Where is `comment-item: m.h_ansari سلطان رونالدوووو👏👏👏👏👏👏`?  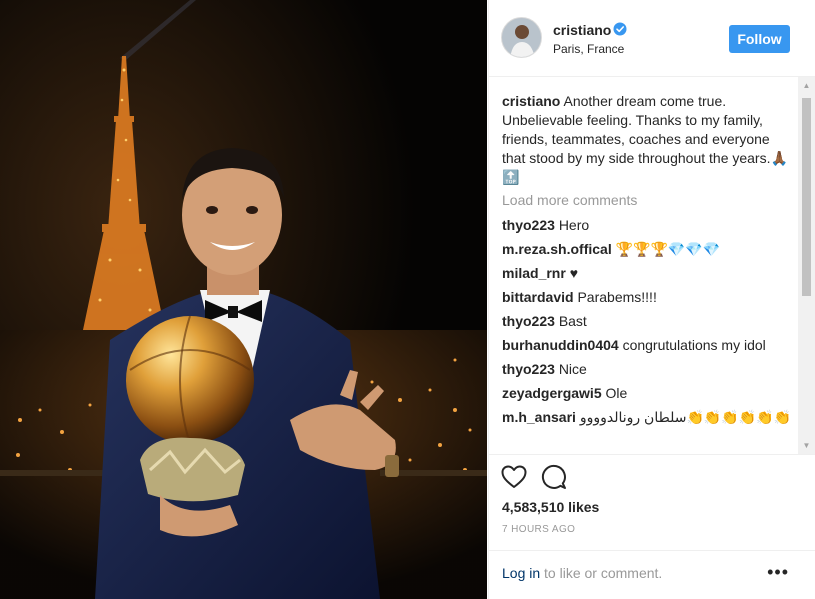 comment-item: m.h_ansari سلطان رونالدوووو👏👏👏👏👏👏 is located at coordinates (648, 417).